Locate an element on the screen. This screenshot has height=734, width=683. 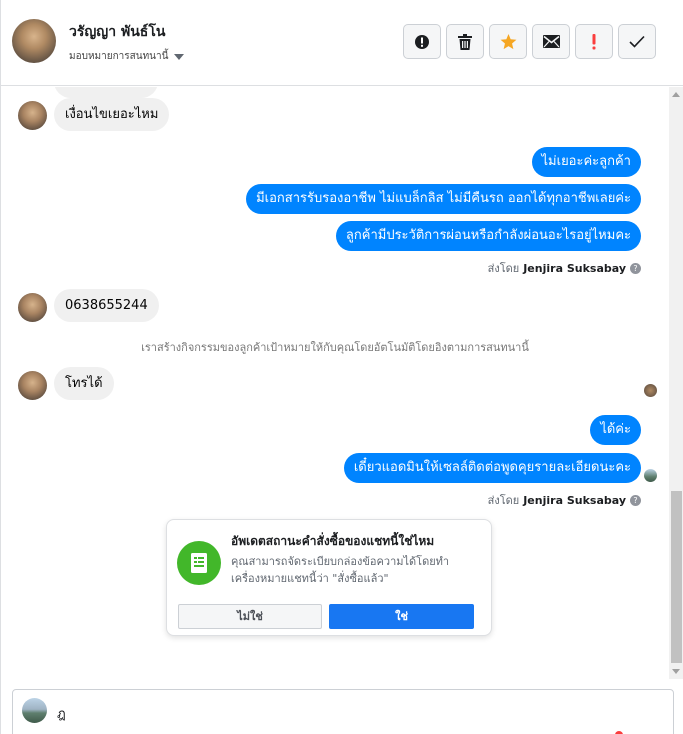
message-composer is located at coordinates (343, 711).